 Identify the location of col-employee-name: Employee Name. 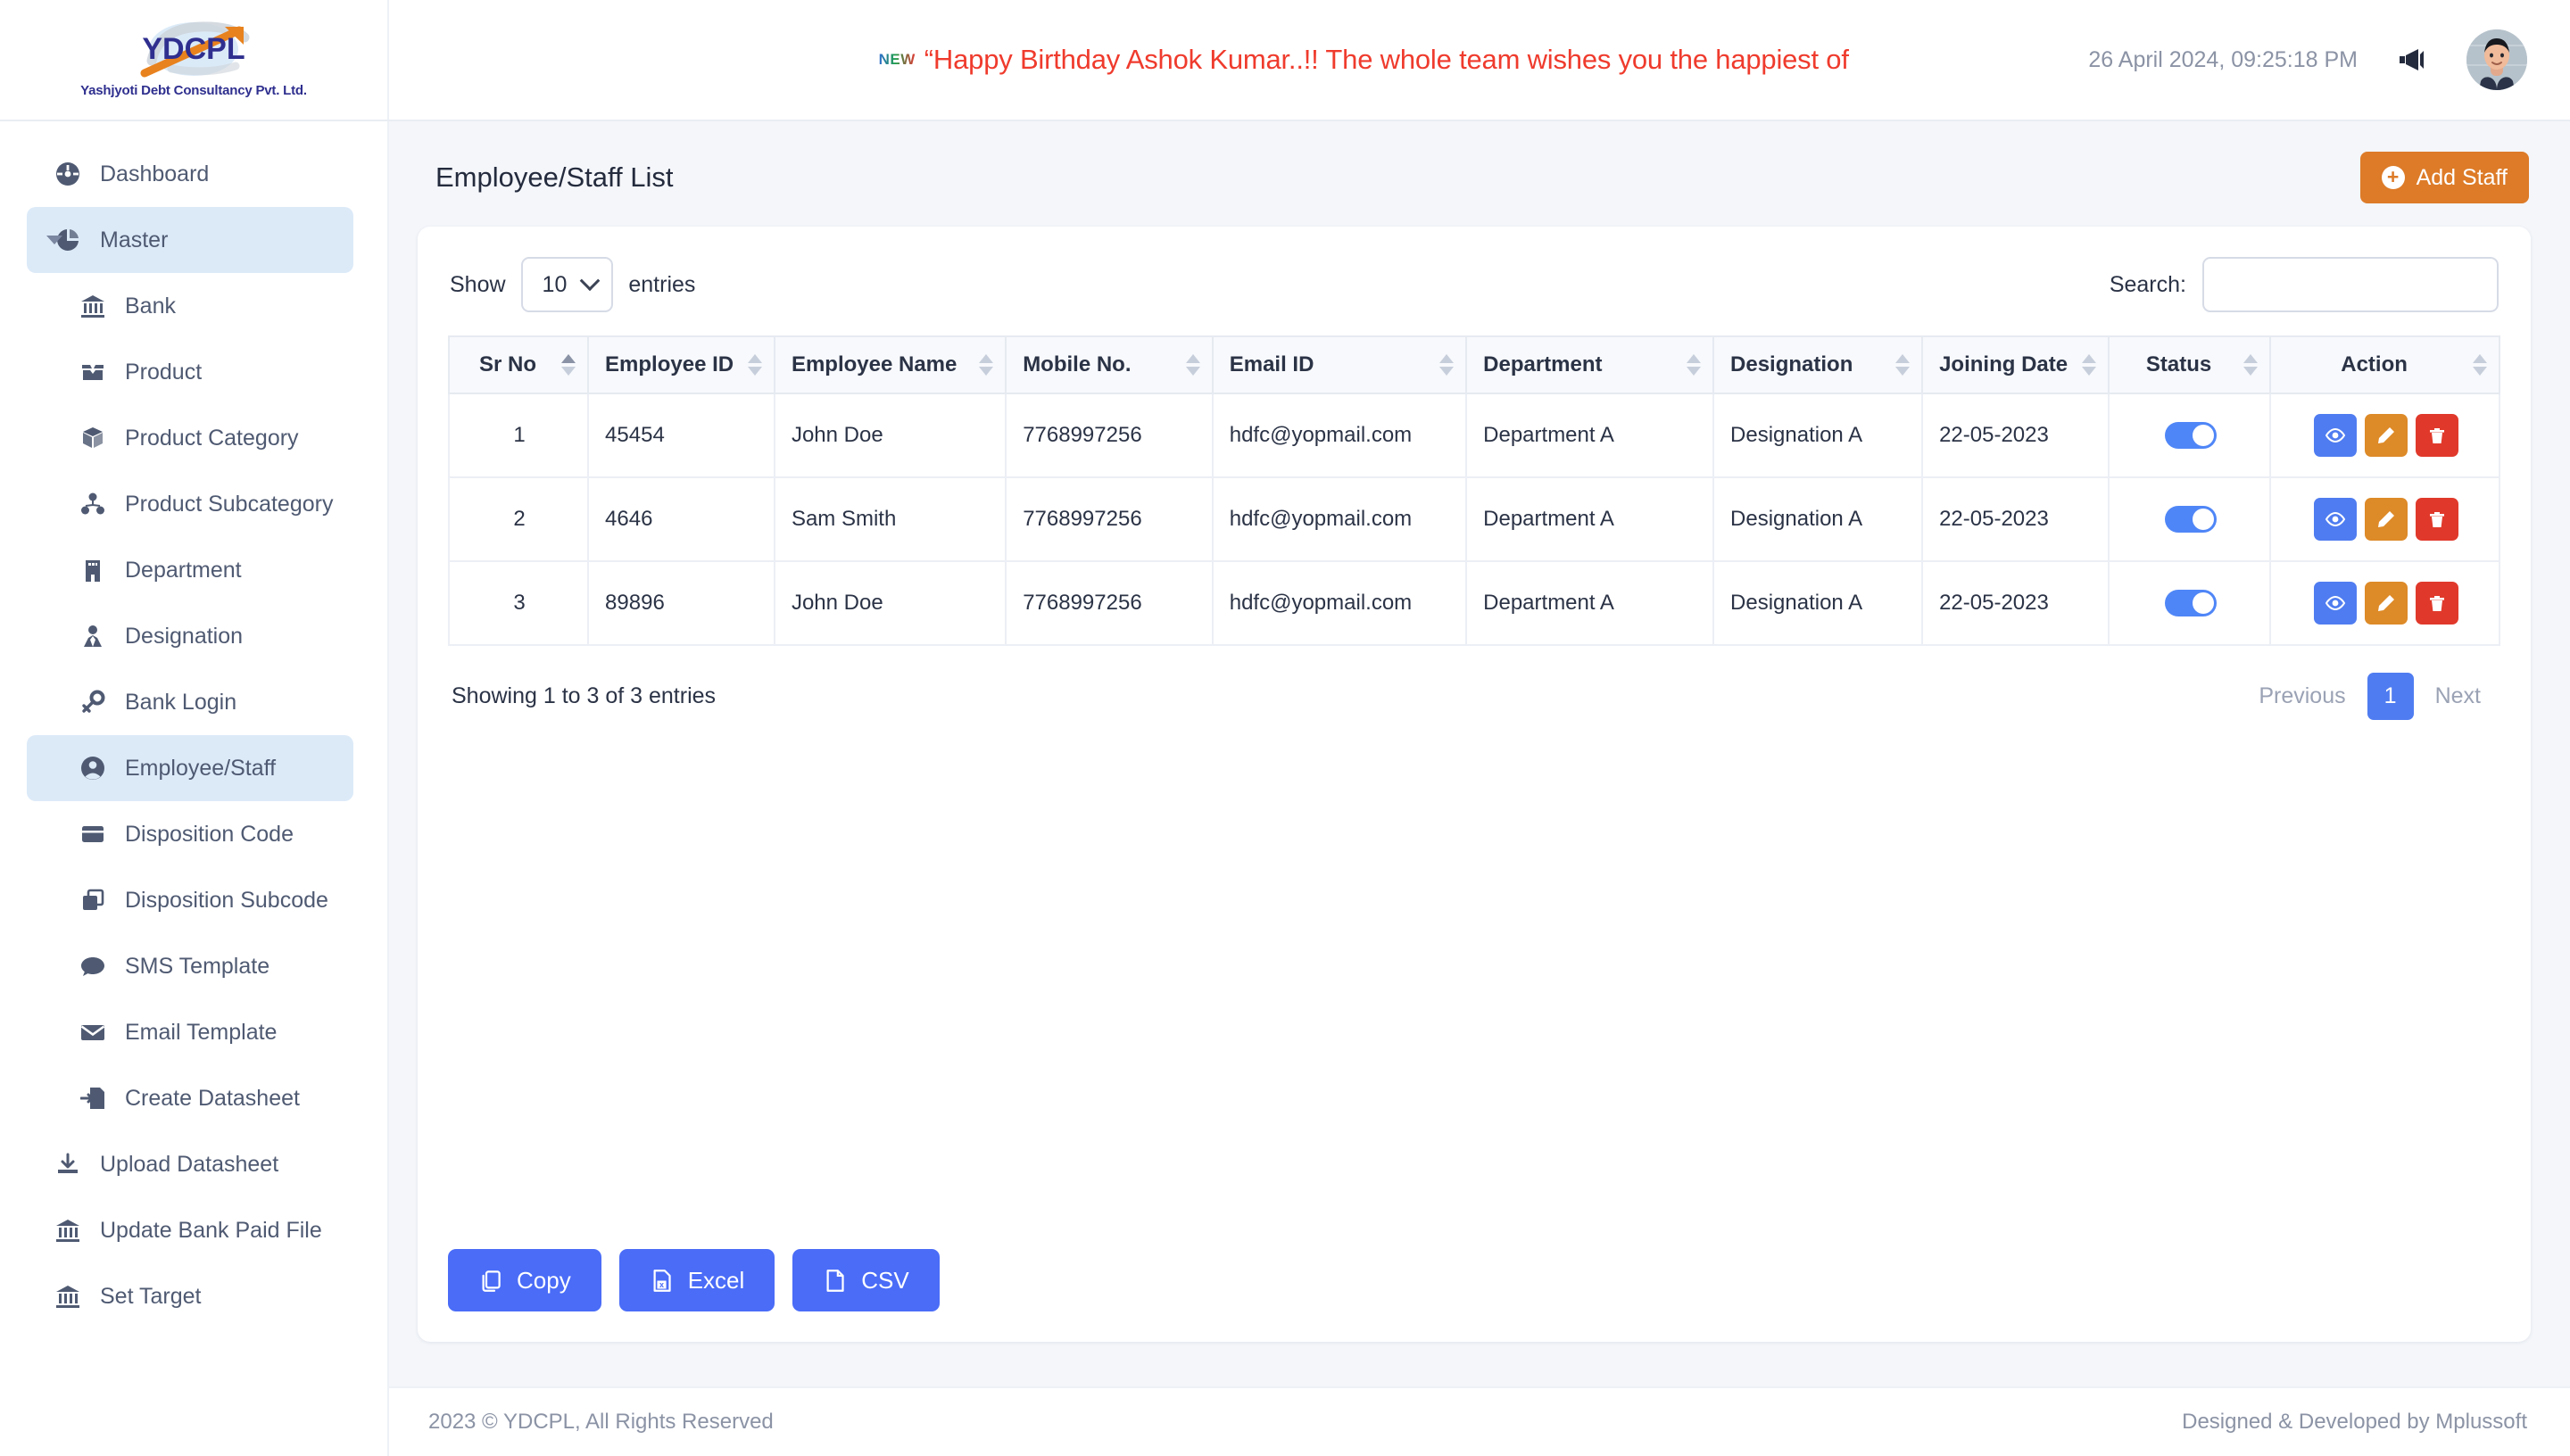
(890, 365).